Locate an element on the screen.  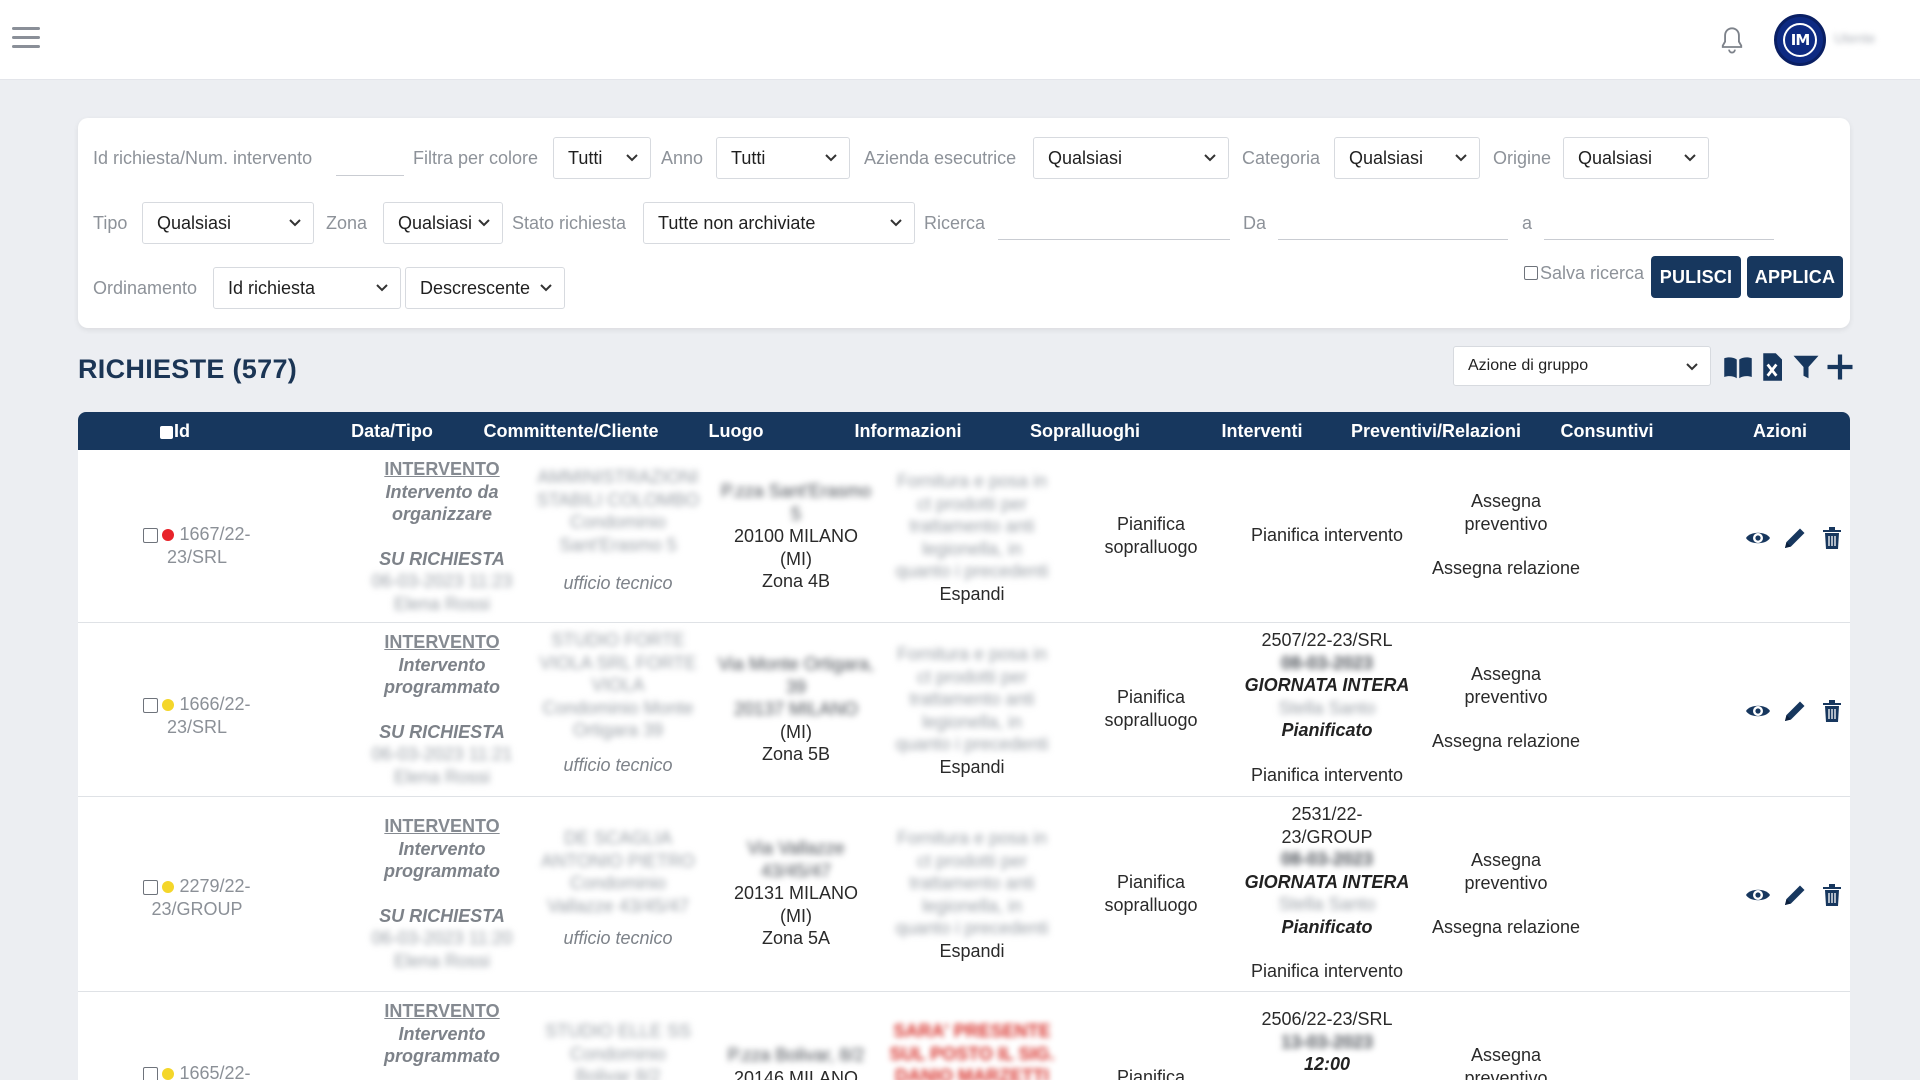
row-id-line: 1666/22- is located at coordinates (214, 704).